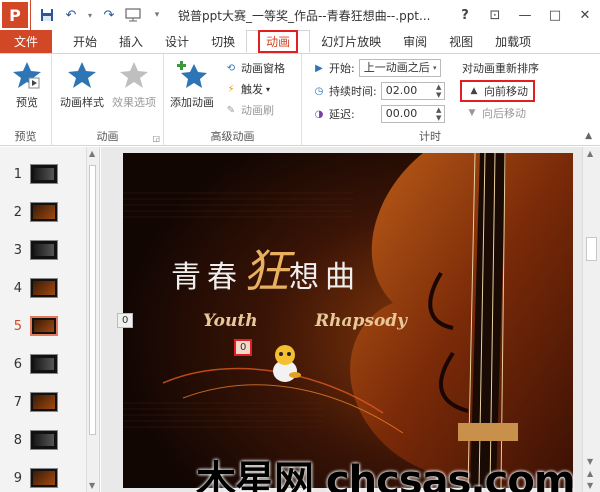 The width and height of the screenshot is (600, 492). I want to click on tab-label: 开始, so click(85, 42).